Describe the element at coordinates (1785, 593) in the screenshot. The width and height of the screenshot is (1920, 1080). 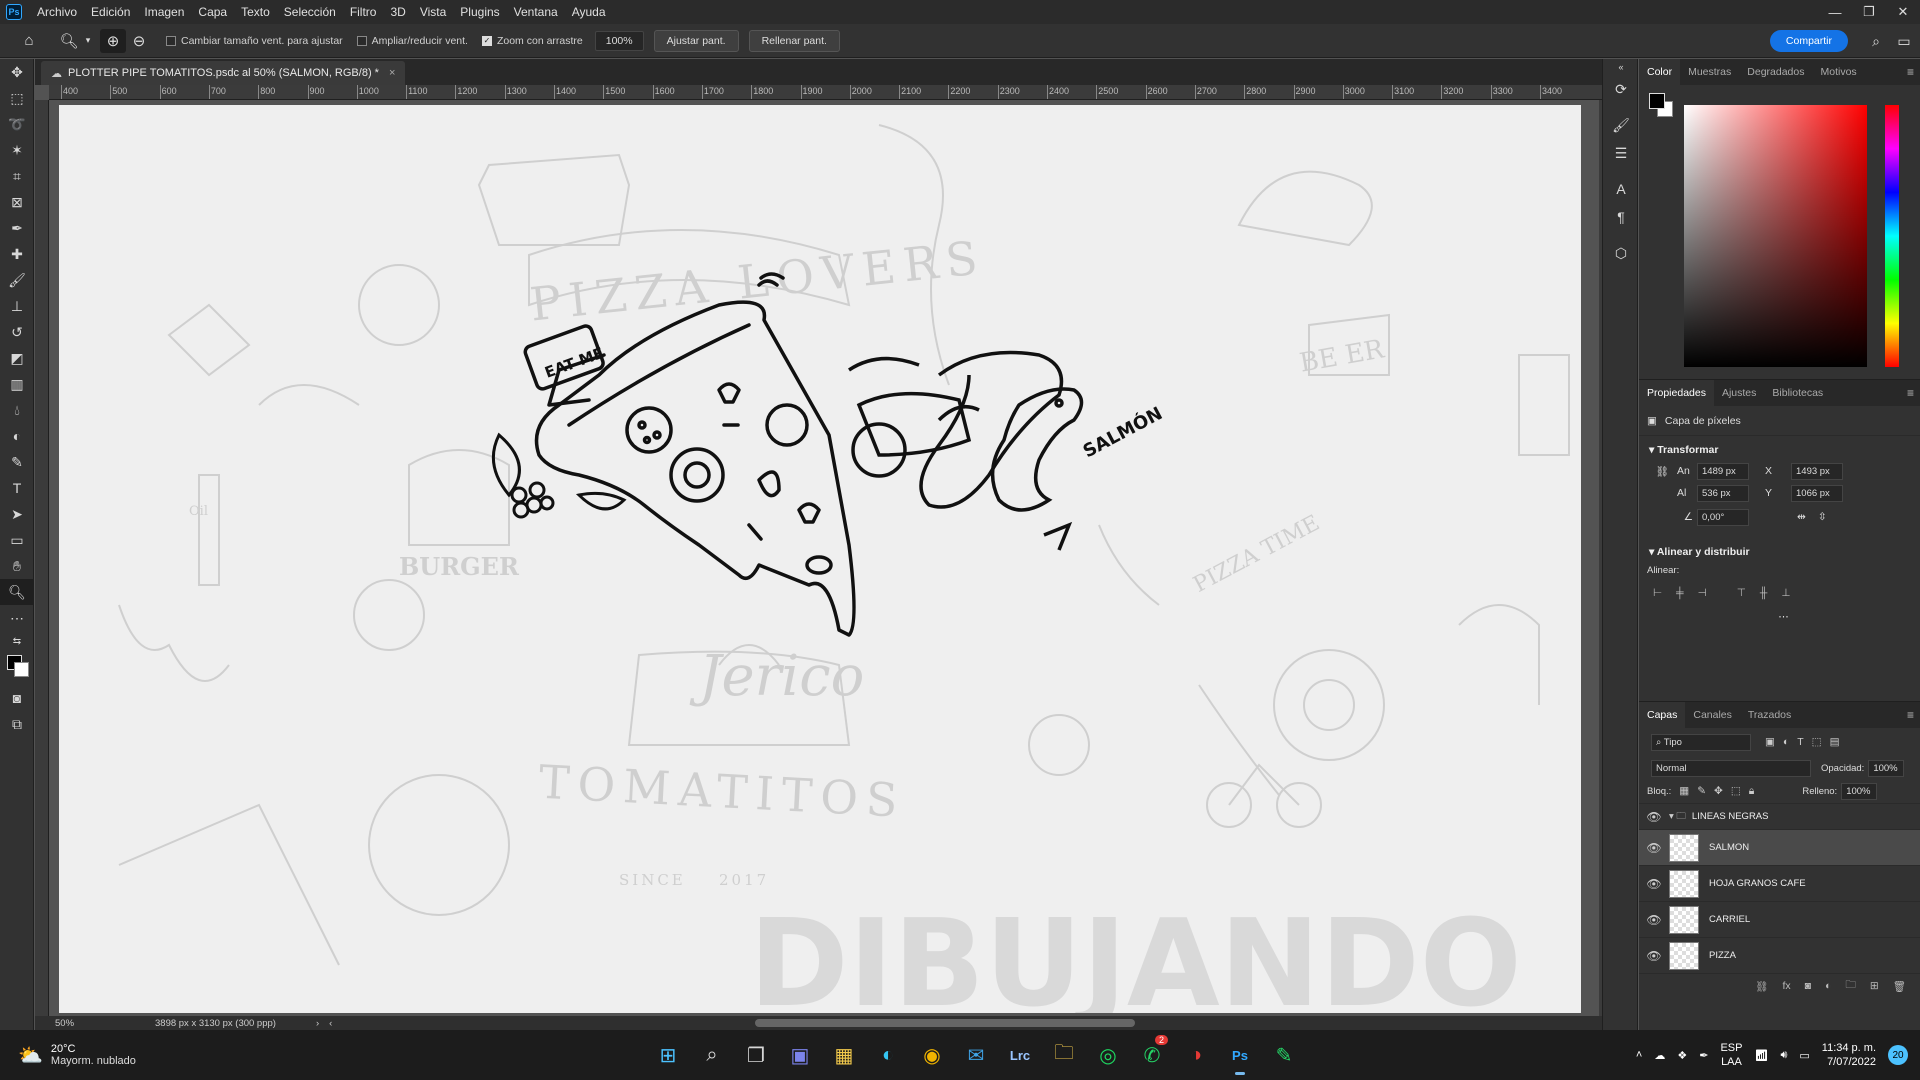
I see `align-bottom-icon: ⊥` at that location.